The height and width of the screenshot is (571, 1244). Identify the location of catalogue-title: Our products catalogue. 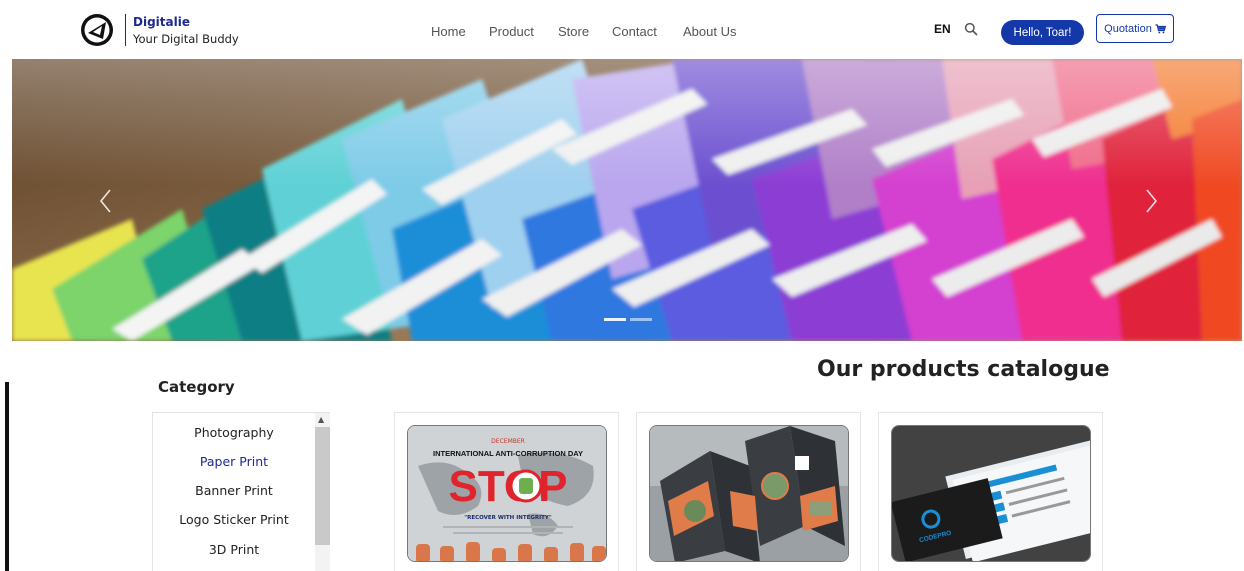
(963, 369).